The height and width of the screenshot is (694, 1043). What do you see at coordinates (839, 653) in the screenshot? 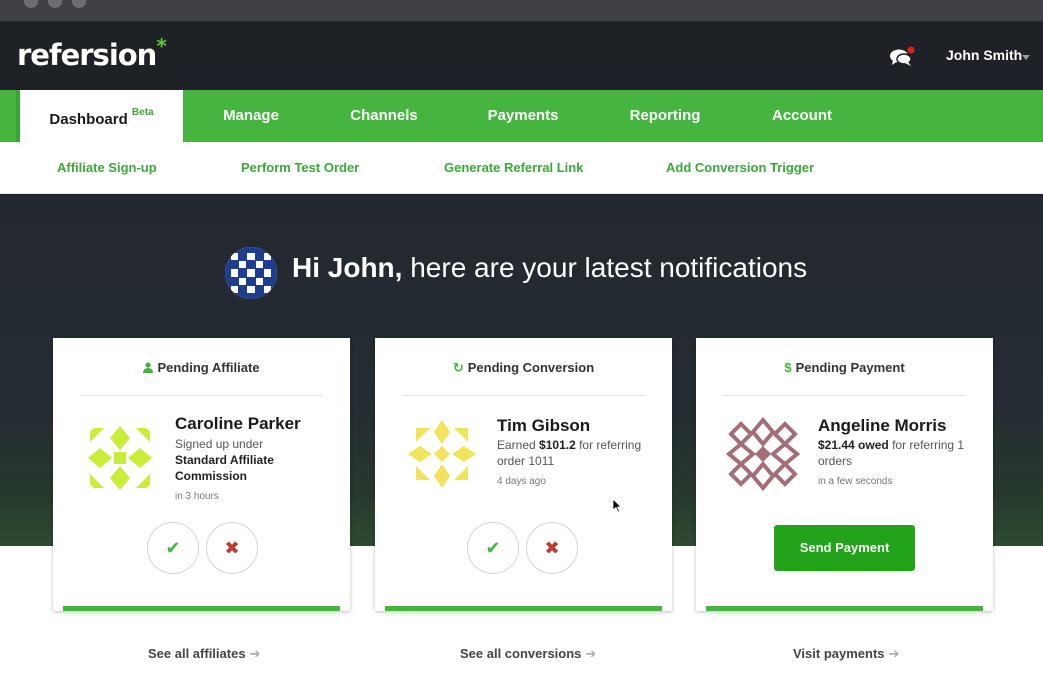
I see `link-label: Visit payments` at bounding box center [839, 653].